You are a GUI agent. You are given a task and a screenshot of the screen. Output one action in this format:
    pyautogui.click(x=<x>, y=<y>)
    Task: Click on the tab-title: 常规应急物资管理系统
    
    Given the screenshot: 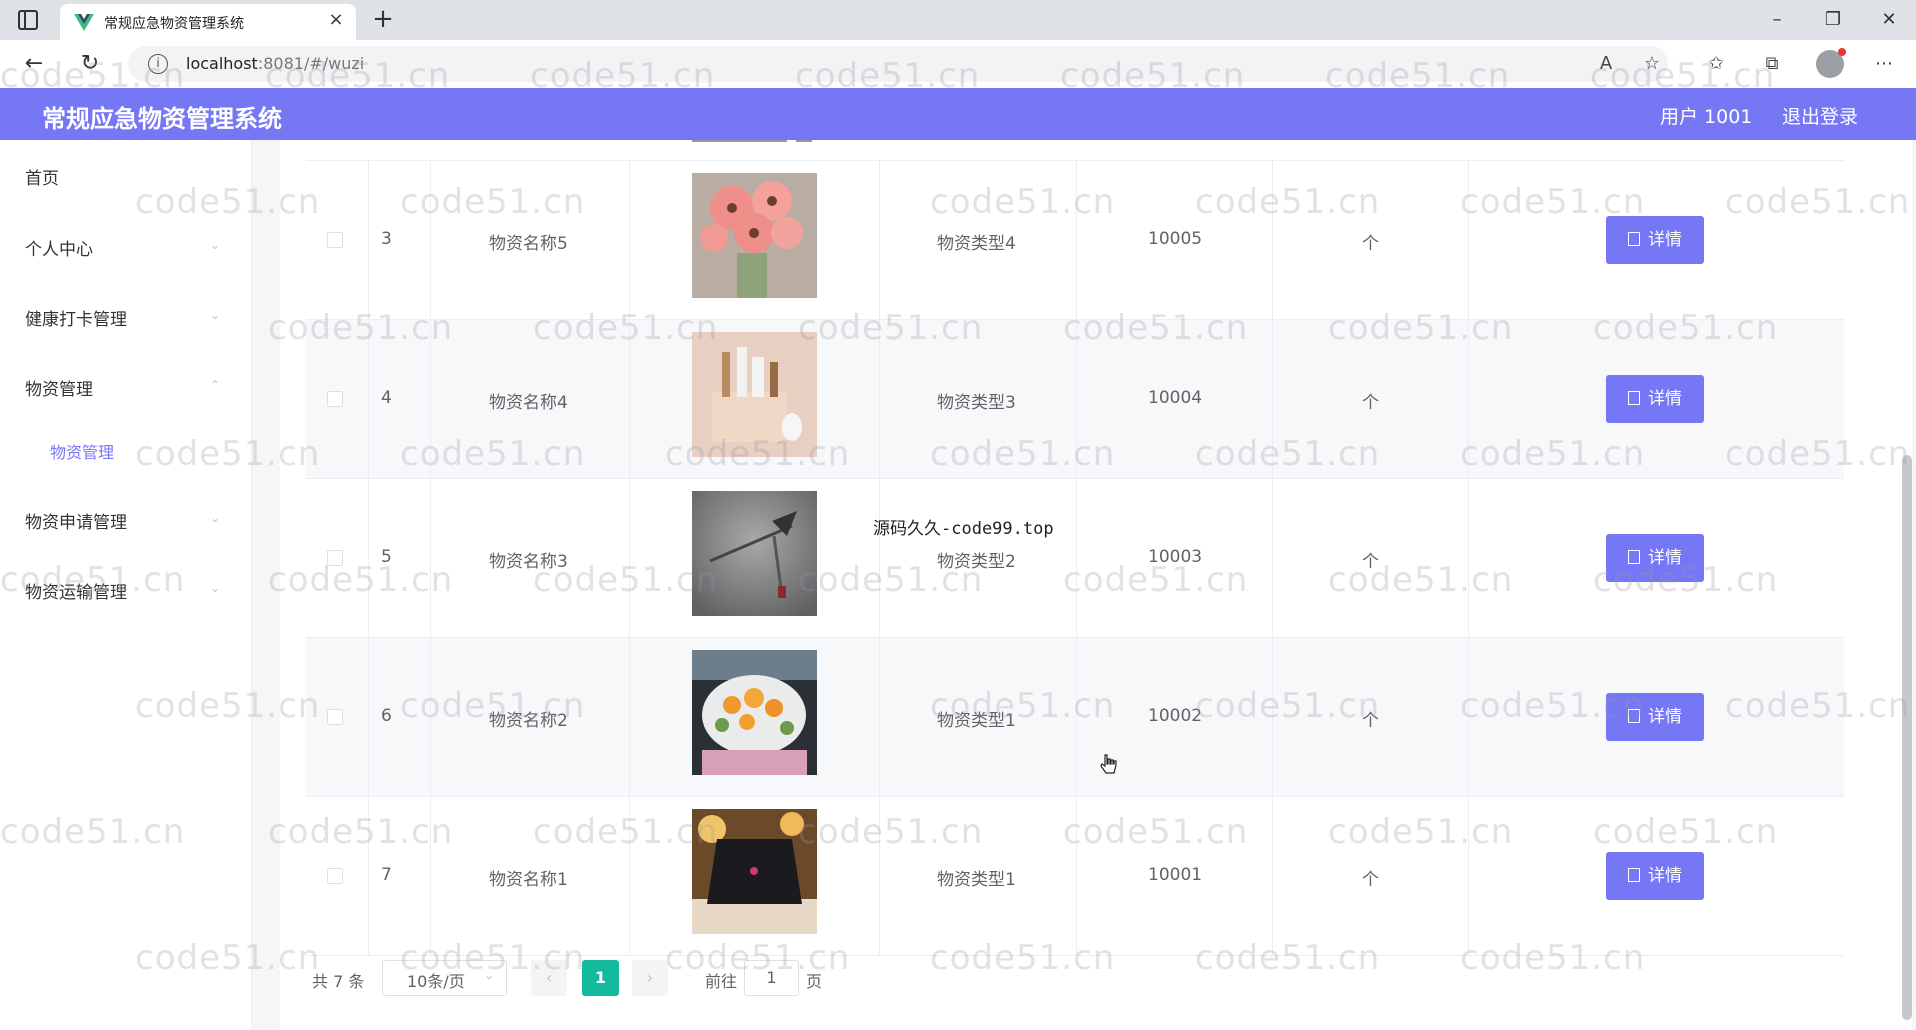 What is the action you would take?
    pyautogui.click(x=174, y=24)
    